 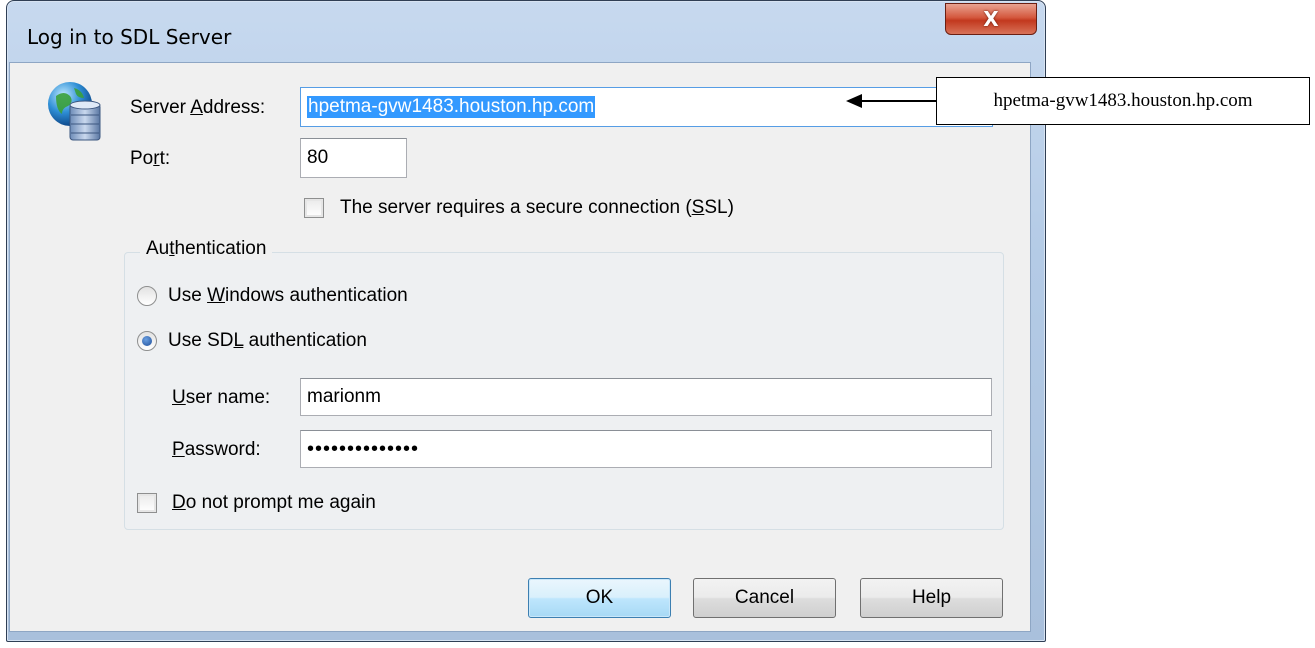 What do you see at coordinates (129, 37) in the screenshot?
I see `dialog-title: Log in to SDL Server` at bounding box center [129, 37].